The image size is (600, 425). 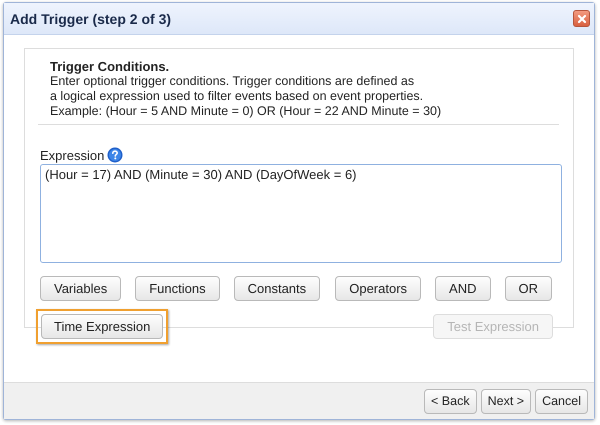 I want to click on close-icon, so click(x=581, y=18).